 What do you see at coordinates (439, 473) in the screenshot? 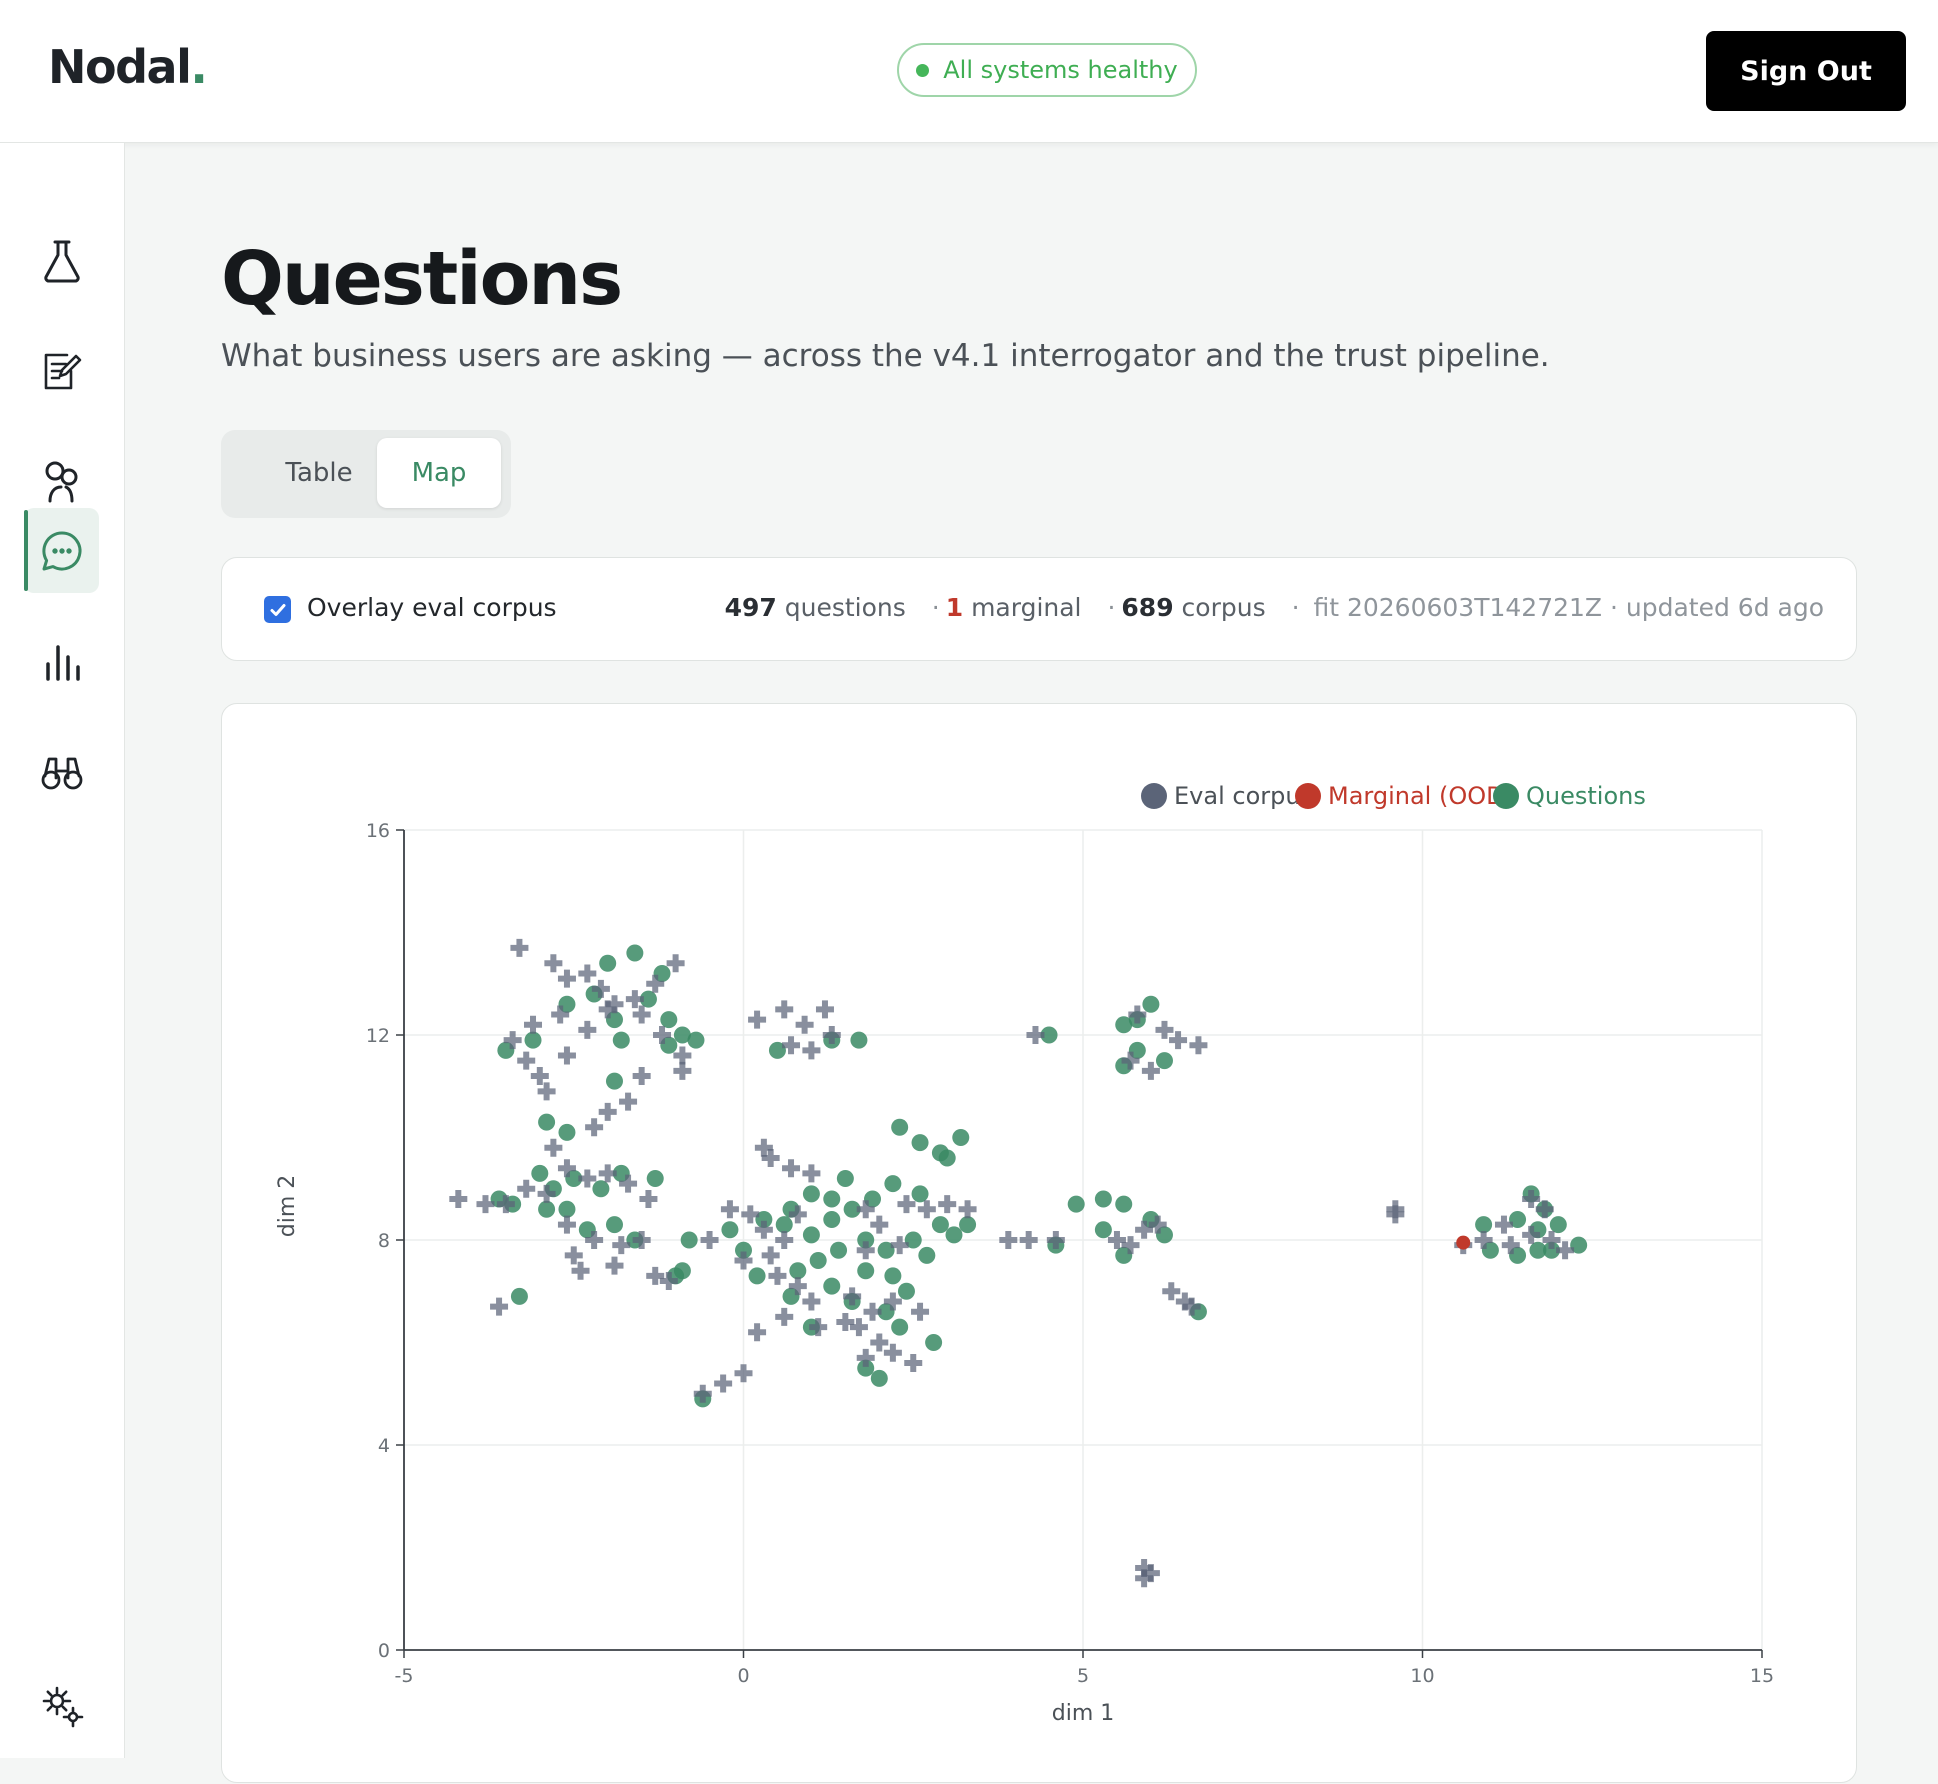
I see `tab-map: Map` at bounding box center [439, 473].